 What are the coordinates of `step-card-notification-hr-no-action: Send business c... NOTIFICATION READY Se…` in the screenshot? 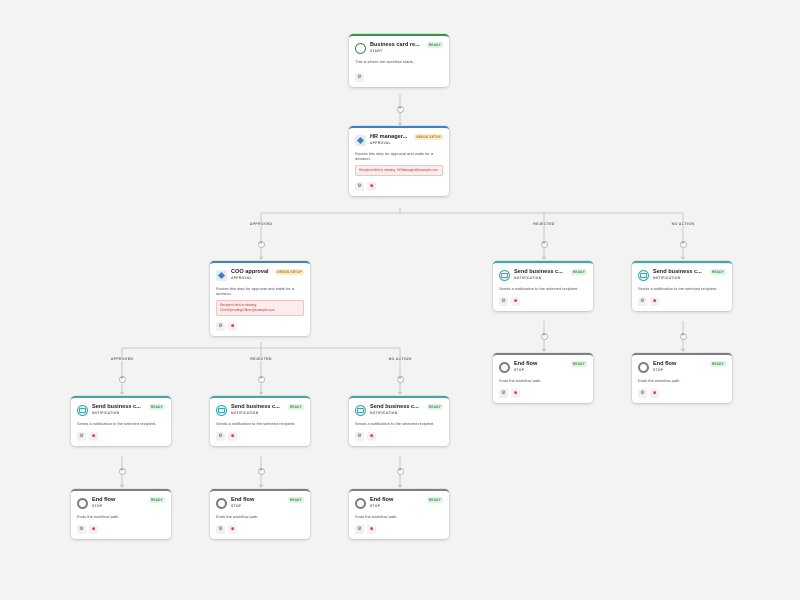 It's located at (682, 286).